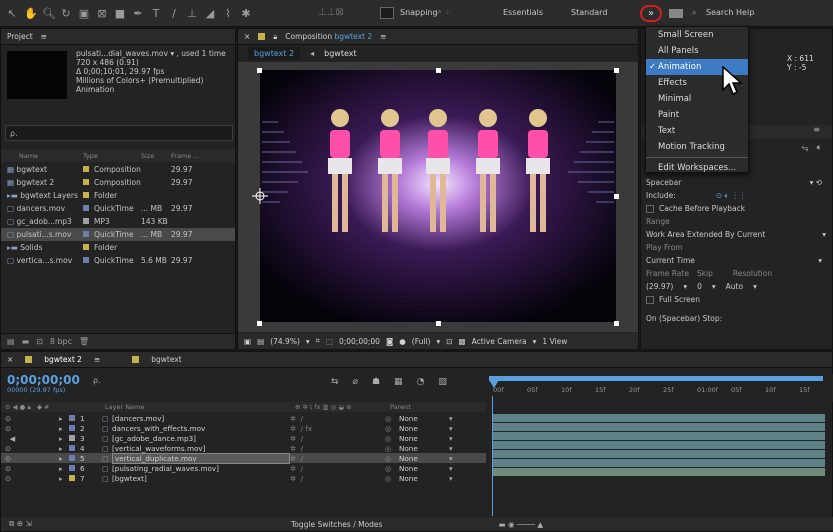 This screenshot has width=833, height=532. What do you see at coordinates (650, 208) in the screenshot?
I see `cache-checkbox` at bounding box center [650, 208].